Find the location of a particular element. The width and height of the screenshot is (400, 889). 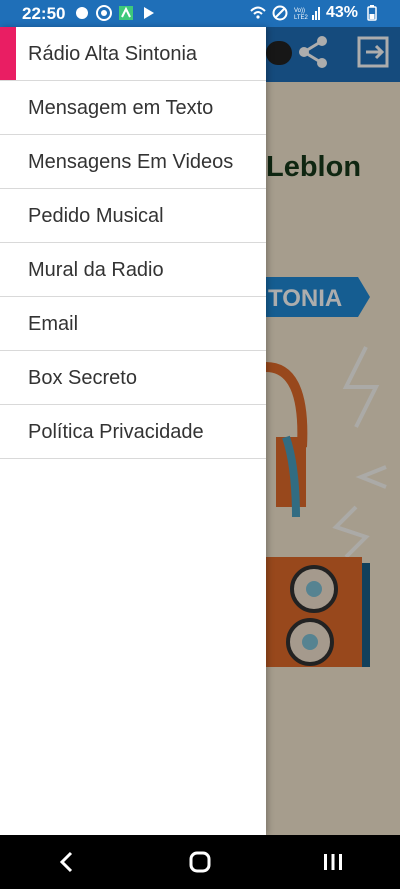

battery-percent: 43% is located at coordinates (341, 12).